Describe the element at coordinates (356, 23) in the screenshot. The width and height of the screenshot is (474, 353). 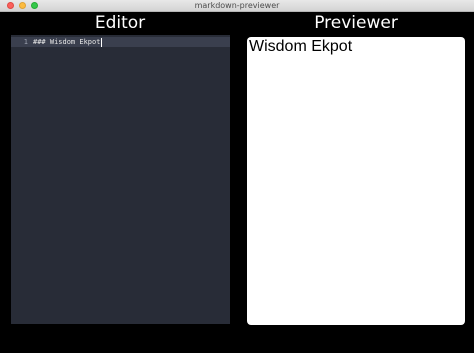
I see `previewer-title: Previewer` at that location.